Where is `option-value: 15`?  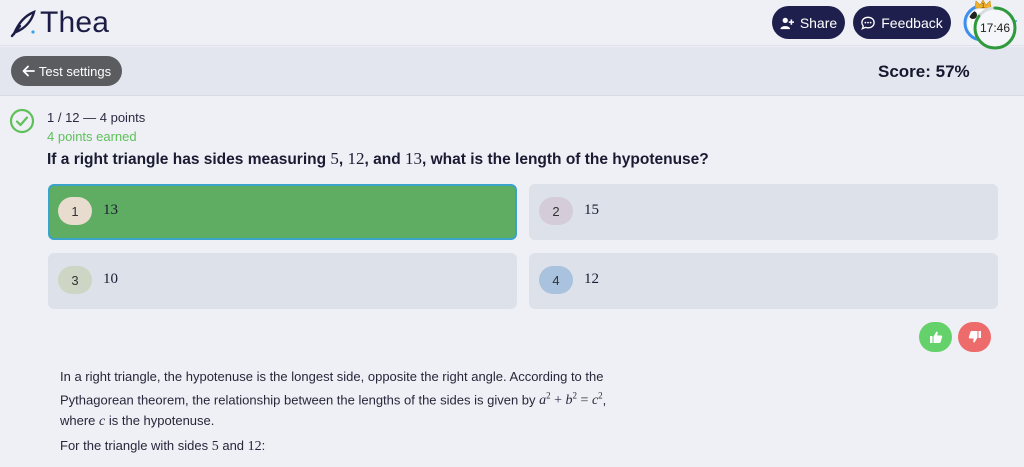
option-value: 15 is located at coordinates (591, 210).